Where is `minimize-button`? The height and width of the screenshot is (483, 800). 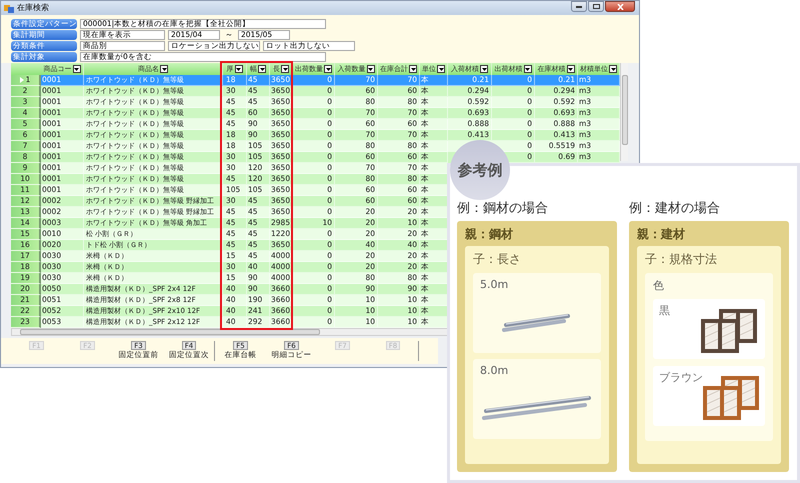 minimize-button is located at coordinates (579, 6).